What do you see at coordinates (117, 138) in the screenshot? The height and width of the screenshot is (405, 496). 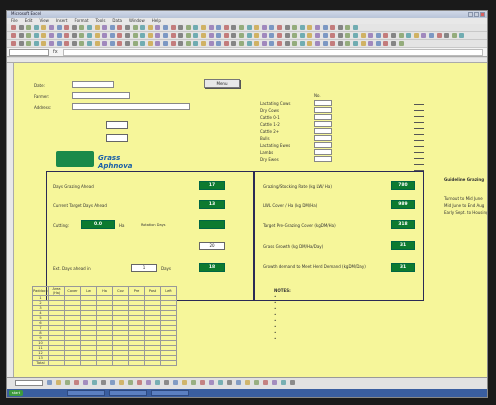 I see `grazing-area-box` at bounding box center [117, 138].